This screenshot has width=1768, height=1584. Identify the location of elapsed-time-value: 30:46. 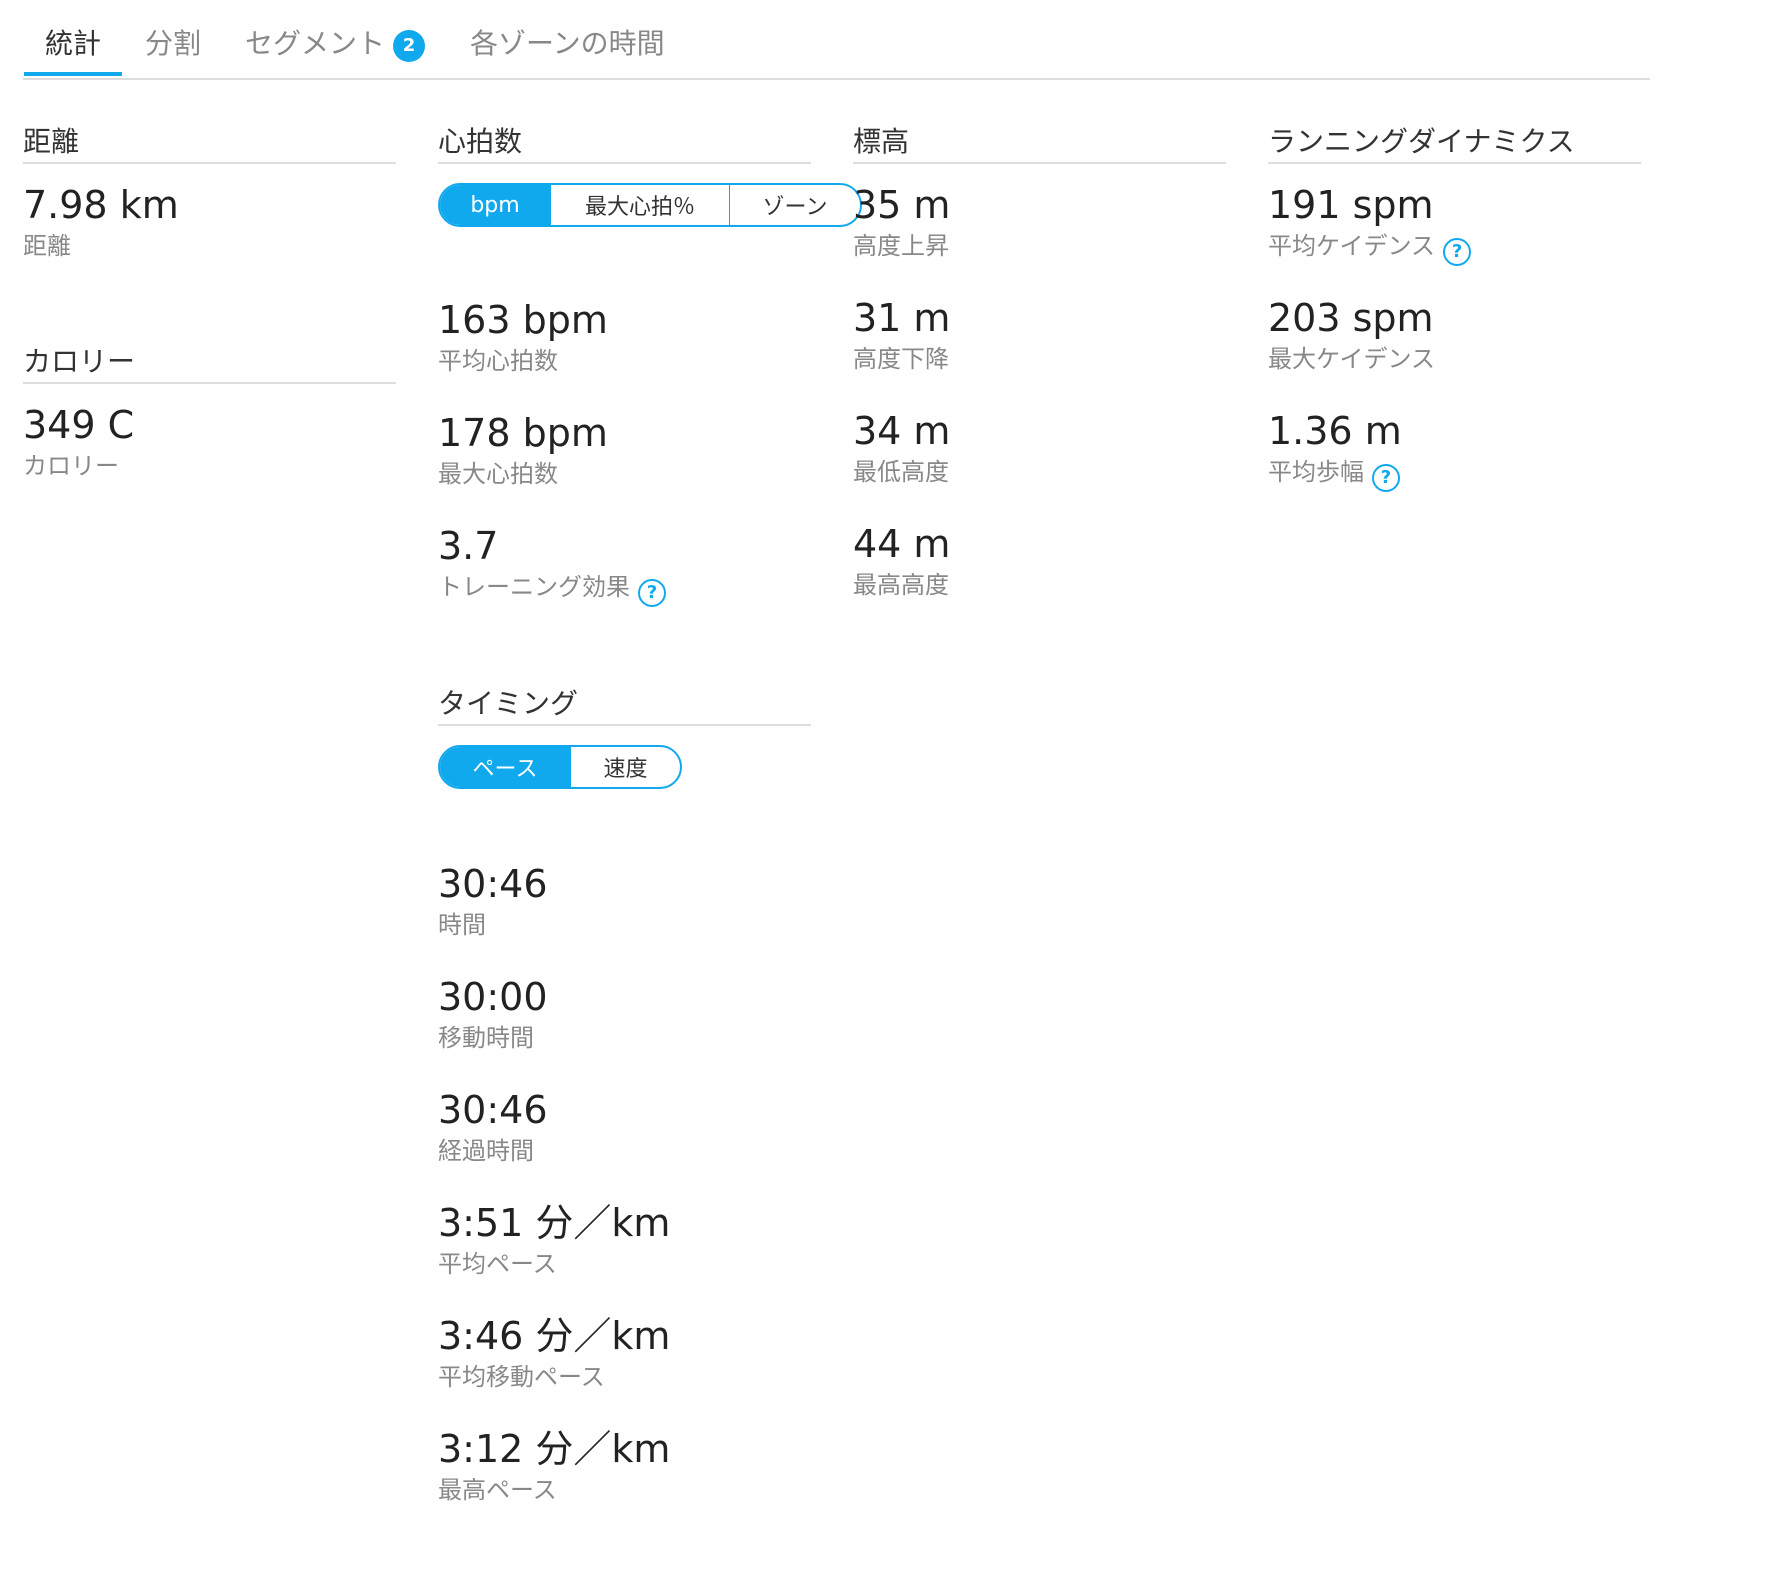
(493, 1110).